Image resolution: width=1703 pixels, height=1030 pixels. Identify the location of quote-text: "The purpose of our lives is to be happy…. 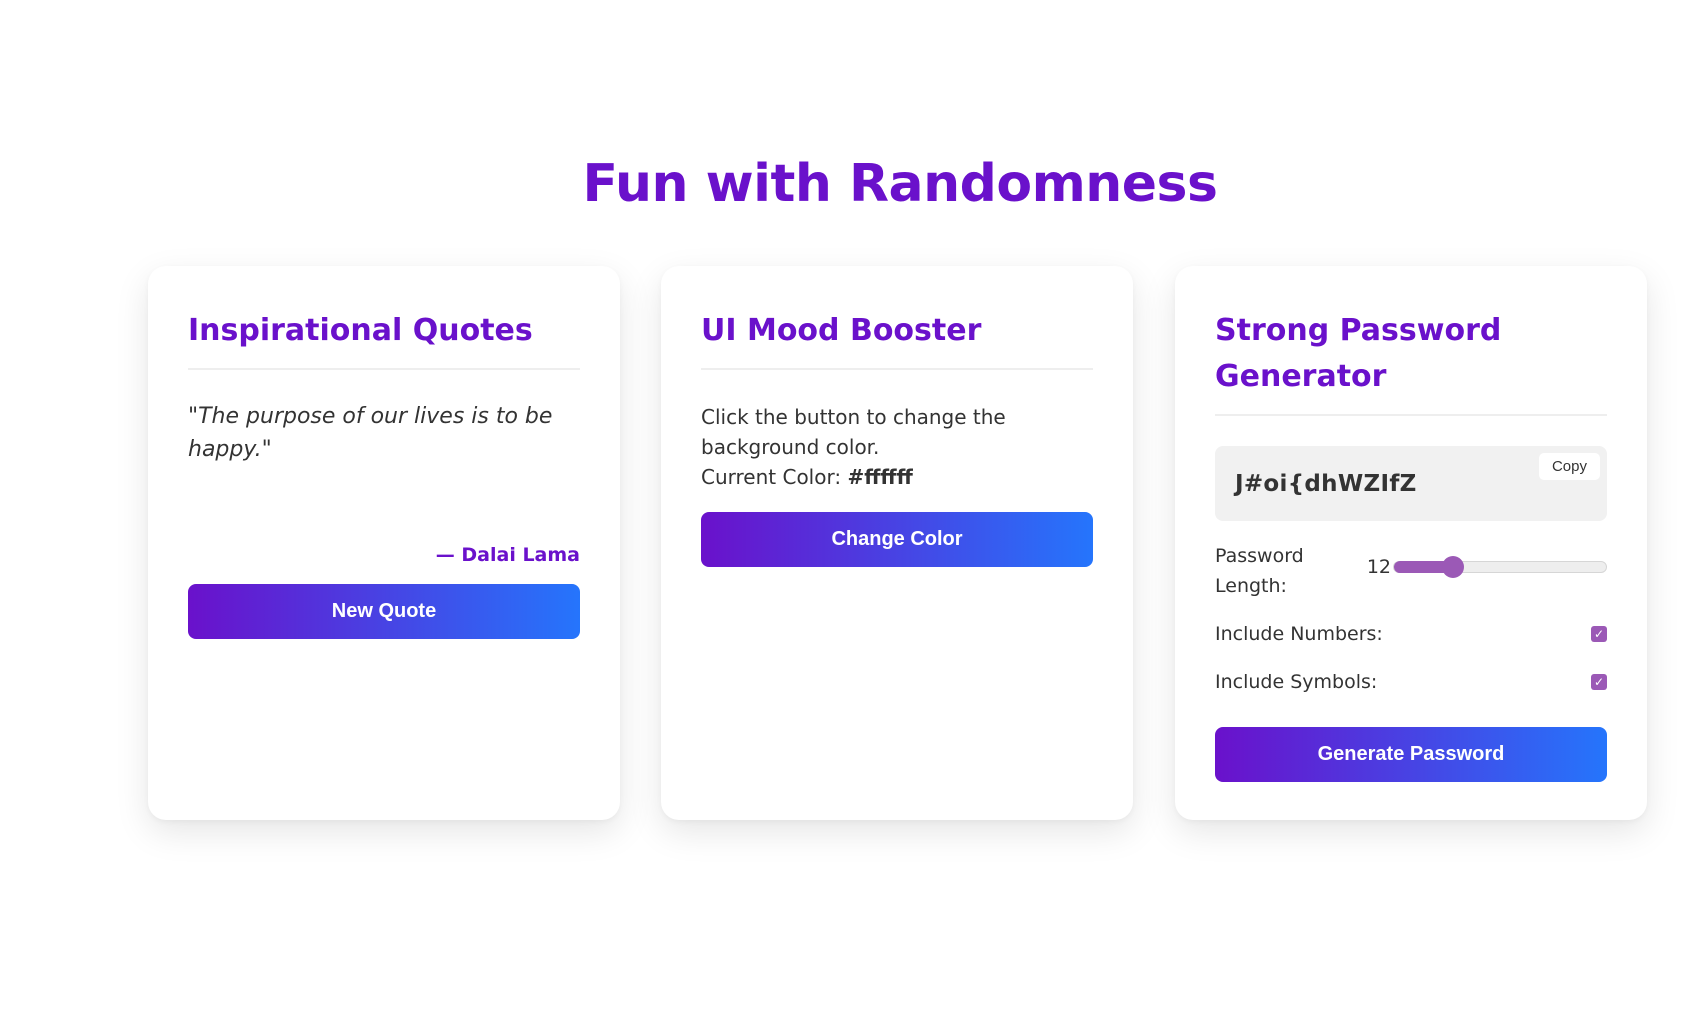
(370, 433).